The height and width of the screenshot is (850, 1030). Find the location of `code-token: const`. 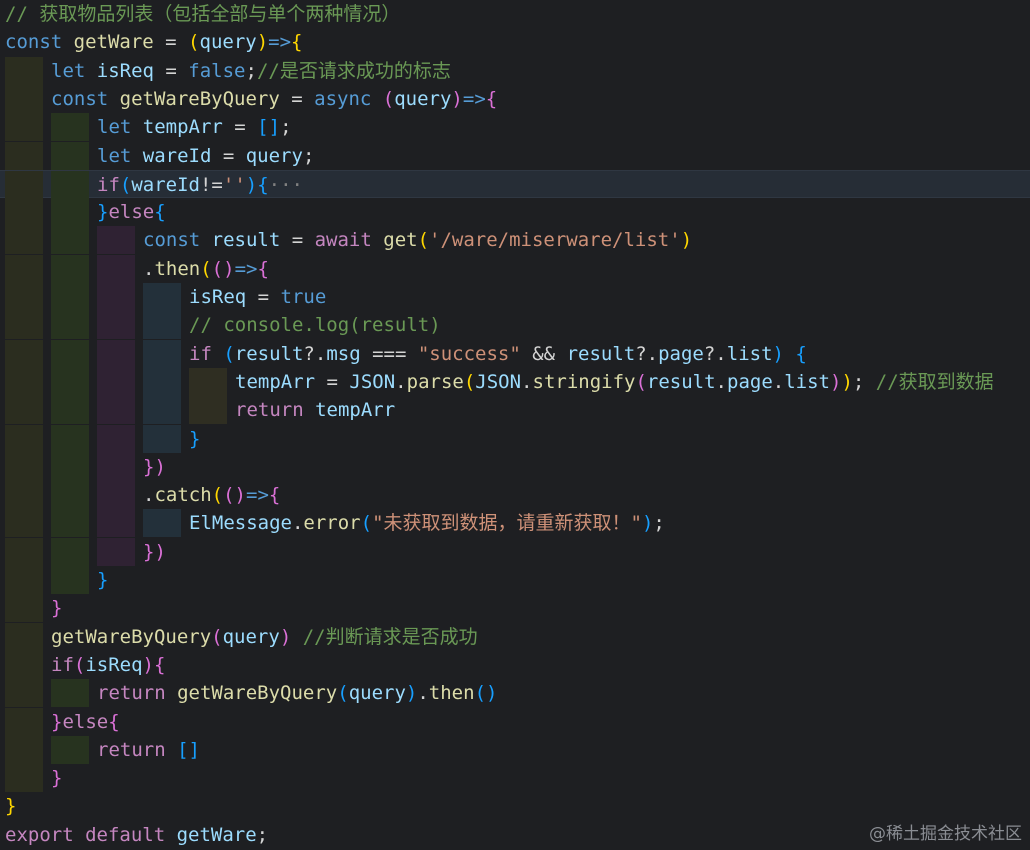

code-token: const is located at coordinates (39, 42).